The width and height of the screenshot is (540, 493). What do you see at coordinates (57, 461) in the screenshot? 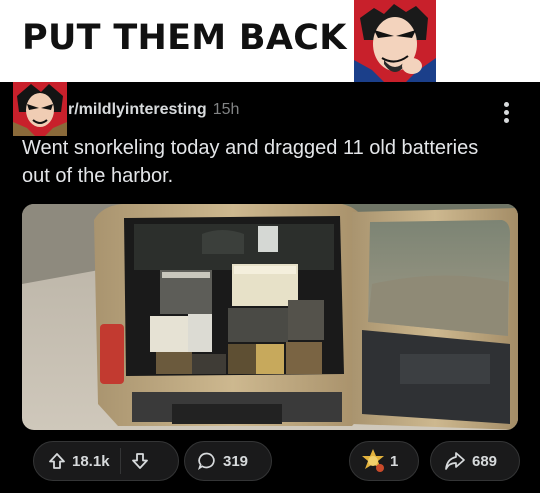
I see `upvote-arrow-icon` at bounding box center [57, 461].